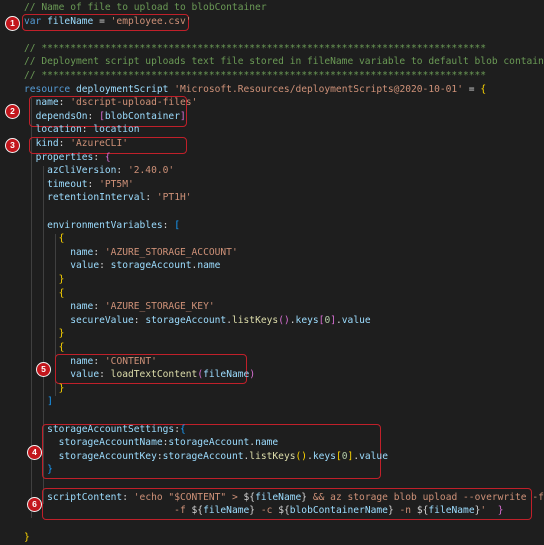  Describe the element at coordinates (154, 375) in the screenshot. I see `code-token: loadTextContent` at that location.